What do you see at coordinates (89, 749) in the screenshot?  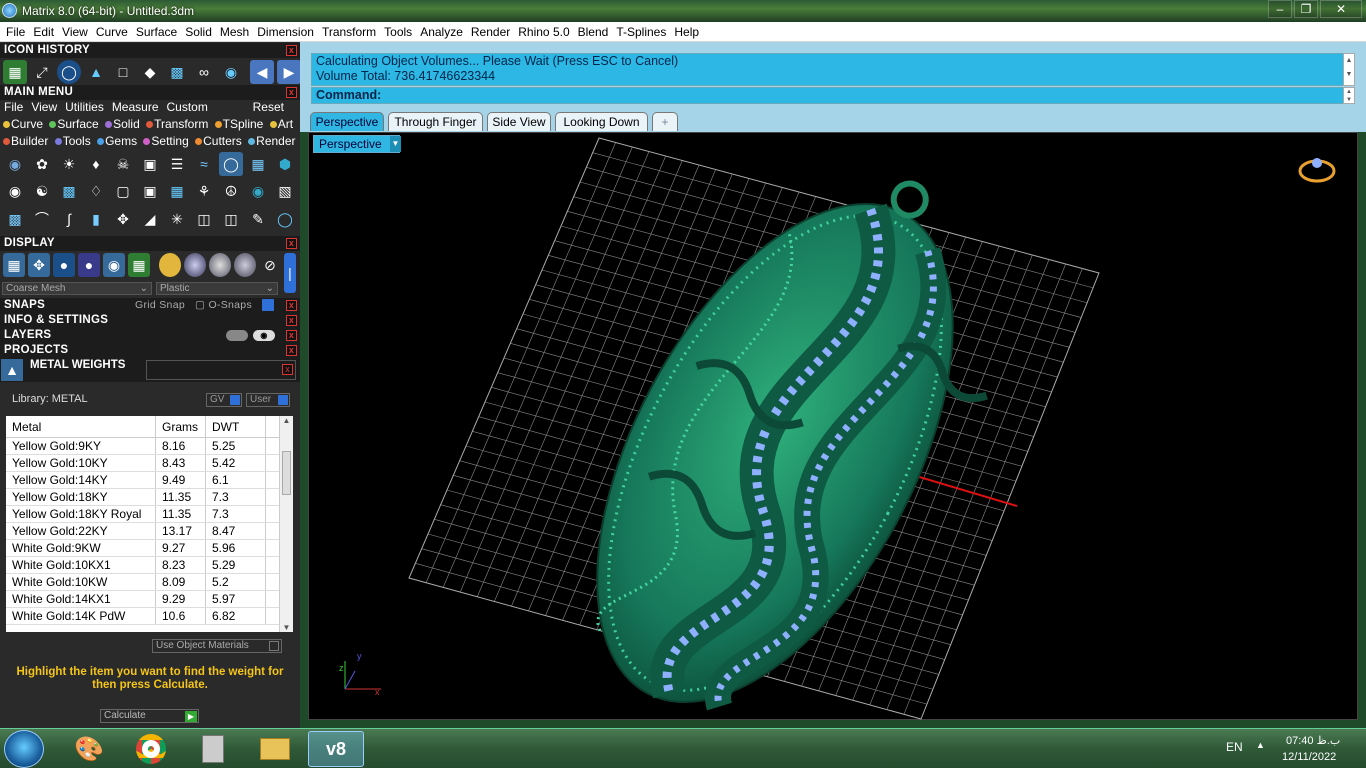 I see `paint-app-icon: 🎨` at bounding box center [89, 749].